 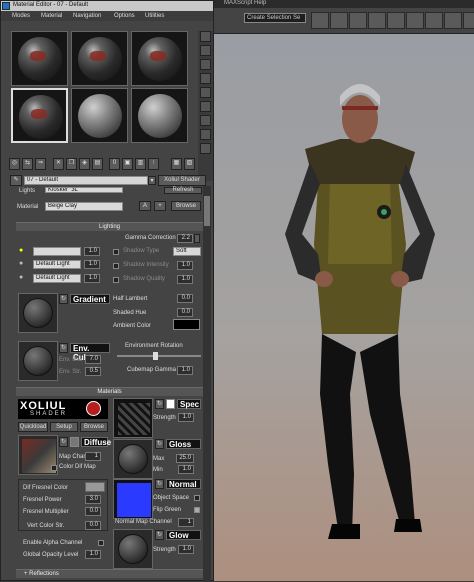 What do you see at coordinates (40, 164) in the screenshot?
I see `assign-material-icon: ⇒` at bounding box center [40, 164].